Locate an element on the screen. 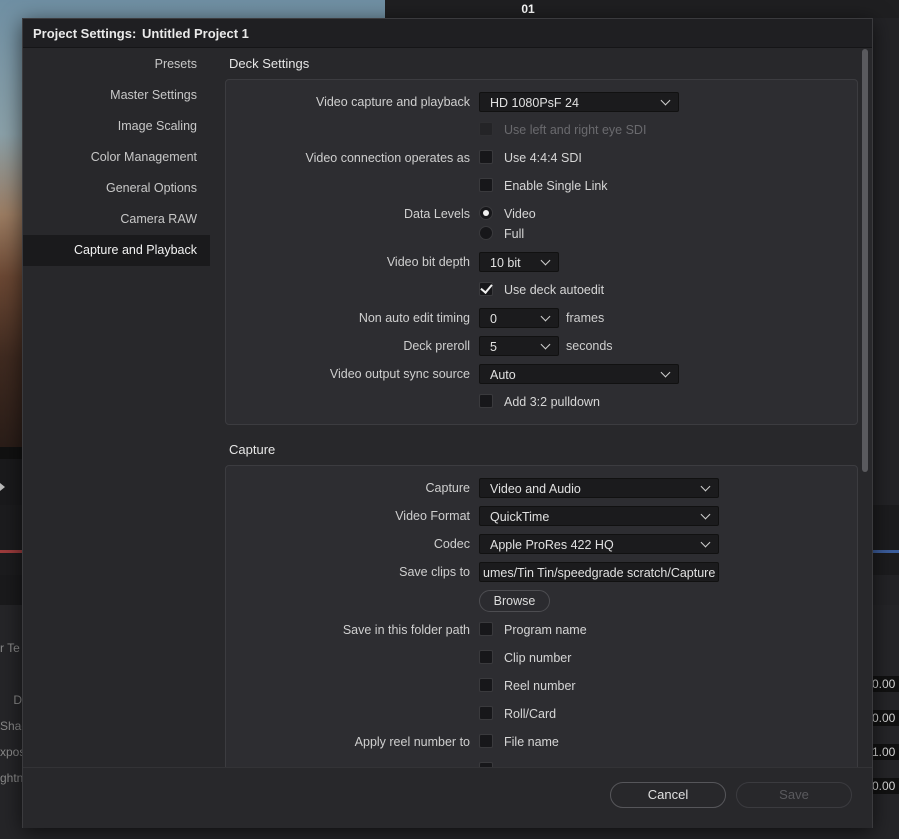 Image resolution: width=899 pixels, height=839 pixels. data-levels-full-row: Full is located at coordinates (541, 235).